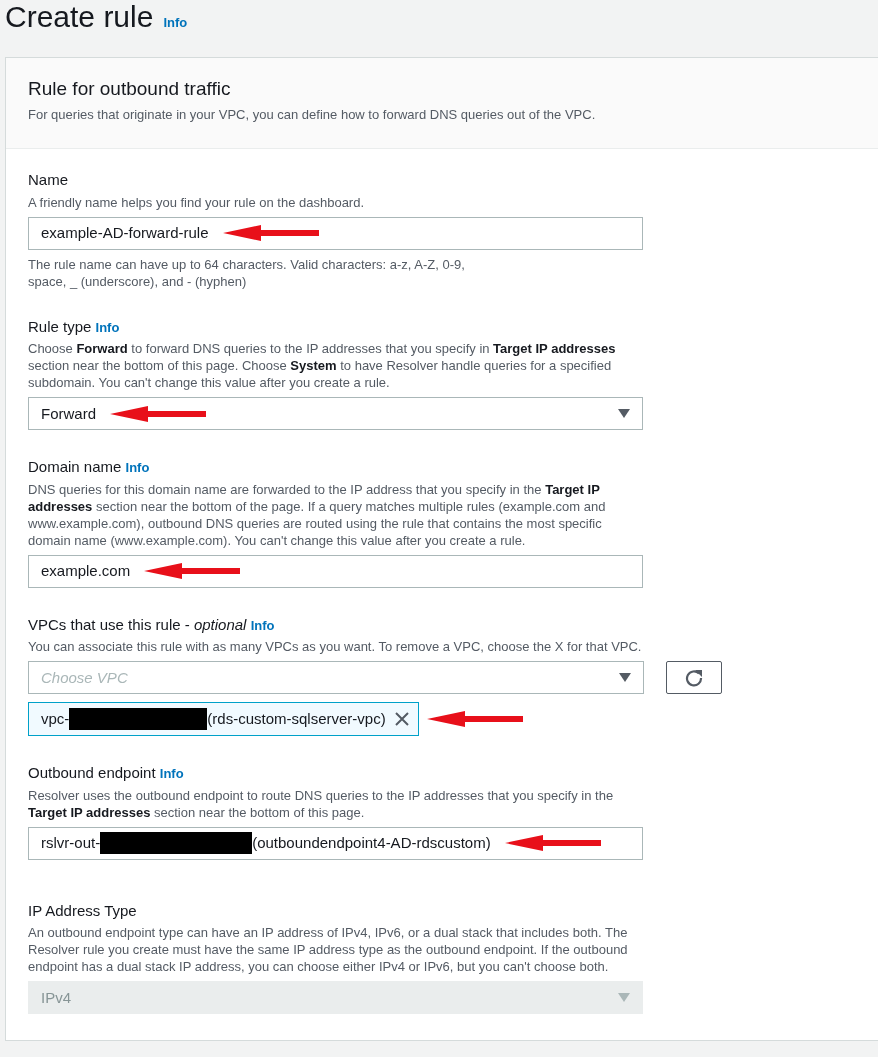 The height and width of the screenshot is (1057, 878). What do you see at coordinates (328, 950) in the screenshot?
I see `field-description: An outbound endpoint type can have an IP address of IPv4, IPv6, or a dual stack that includes both. The Resolver rule you create must have the same IP address type as the outbound endpoint. If the outbound endpoint has a dual stack IP address, you can choose either IPv4 or IPv6, but you can't choose both.` at bounding box center [328, 950].